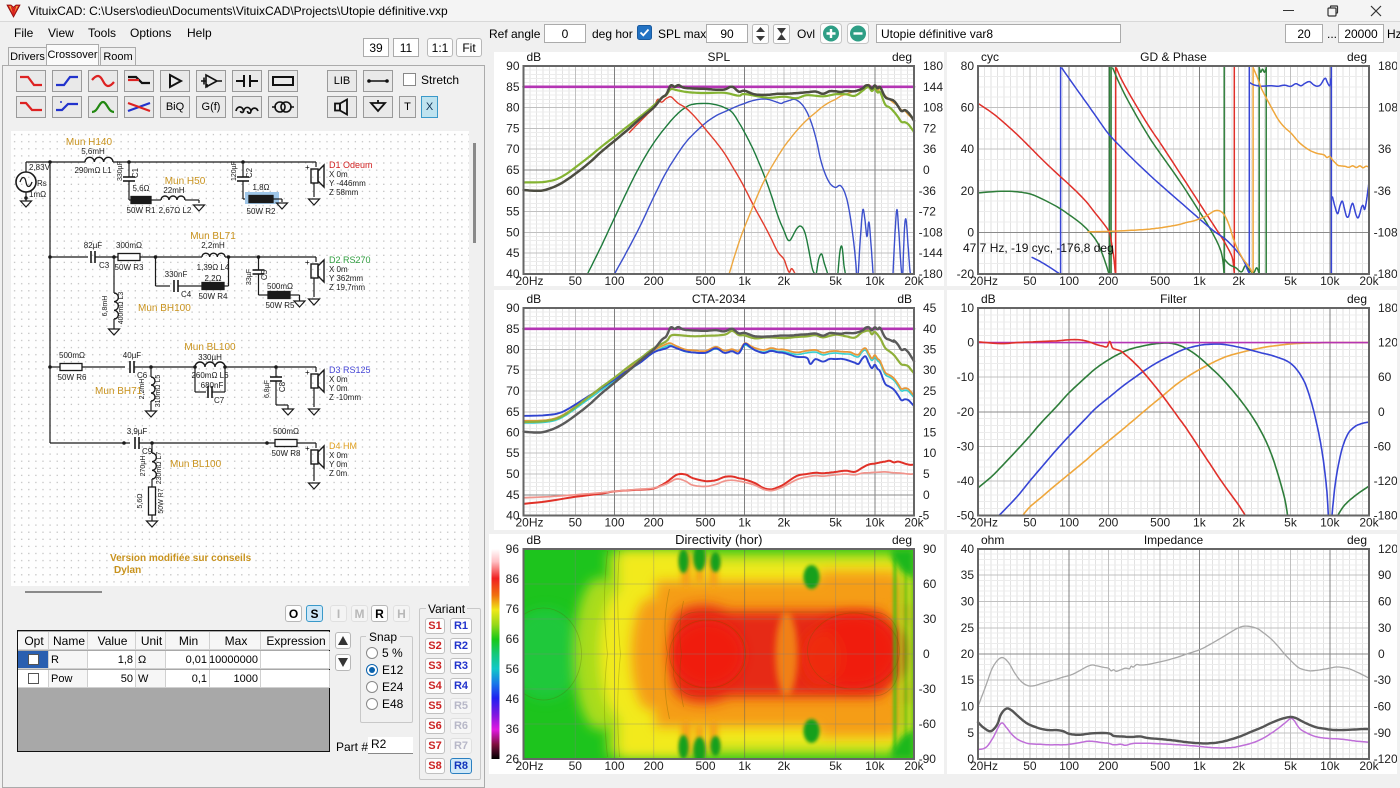 This screenshot has width=1400, height=788. What do you see at coordinates (347, 287) in the screenshot?
I see `svg-text: Z 19,7mm` at bounding box center [347, 287].